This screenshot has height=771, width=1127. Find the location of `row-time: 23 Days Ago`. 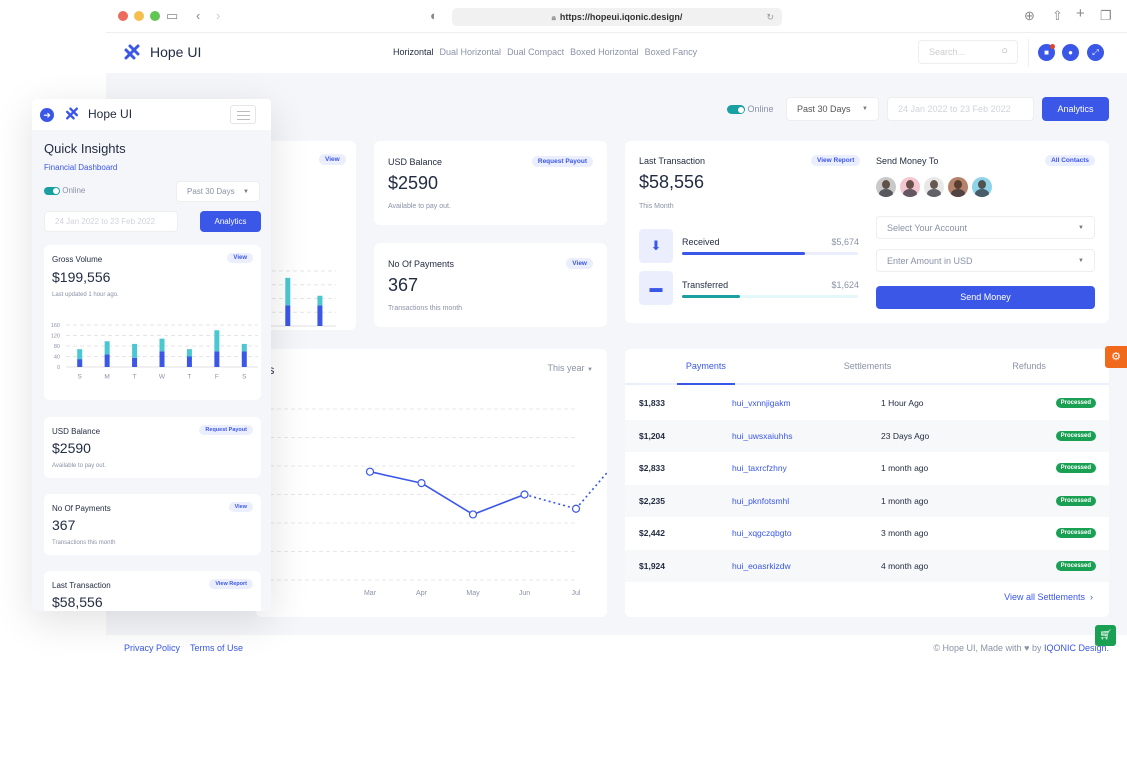

row-time: 23 Days Ago is located at coordinates (905, 435).